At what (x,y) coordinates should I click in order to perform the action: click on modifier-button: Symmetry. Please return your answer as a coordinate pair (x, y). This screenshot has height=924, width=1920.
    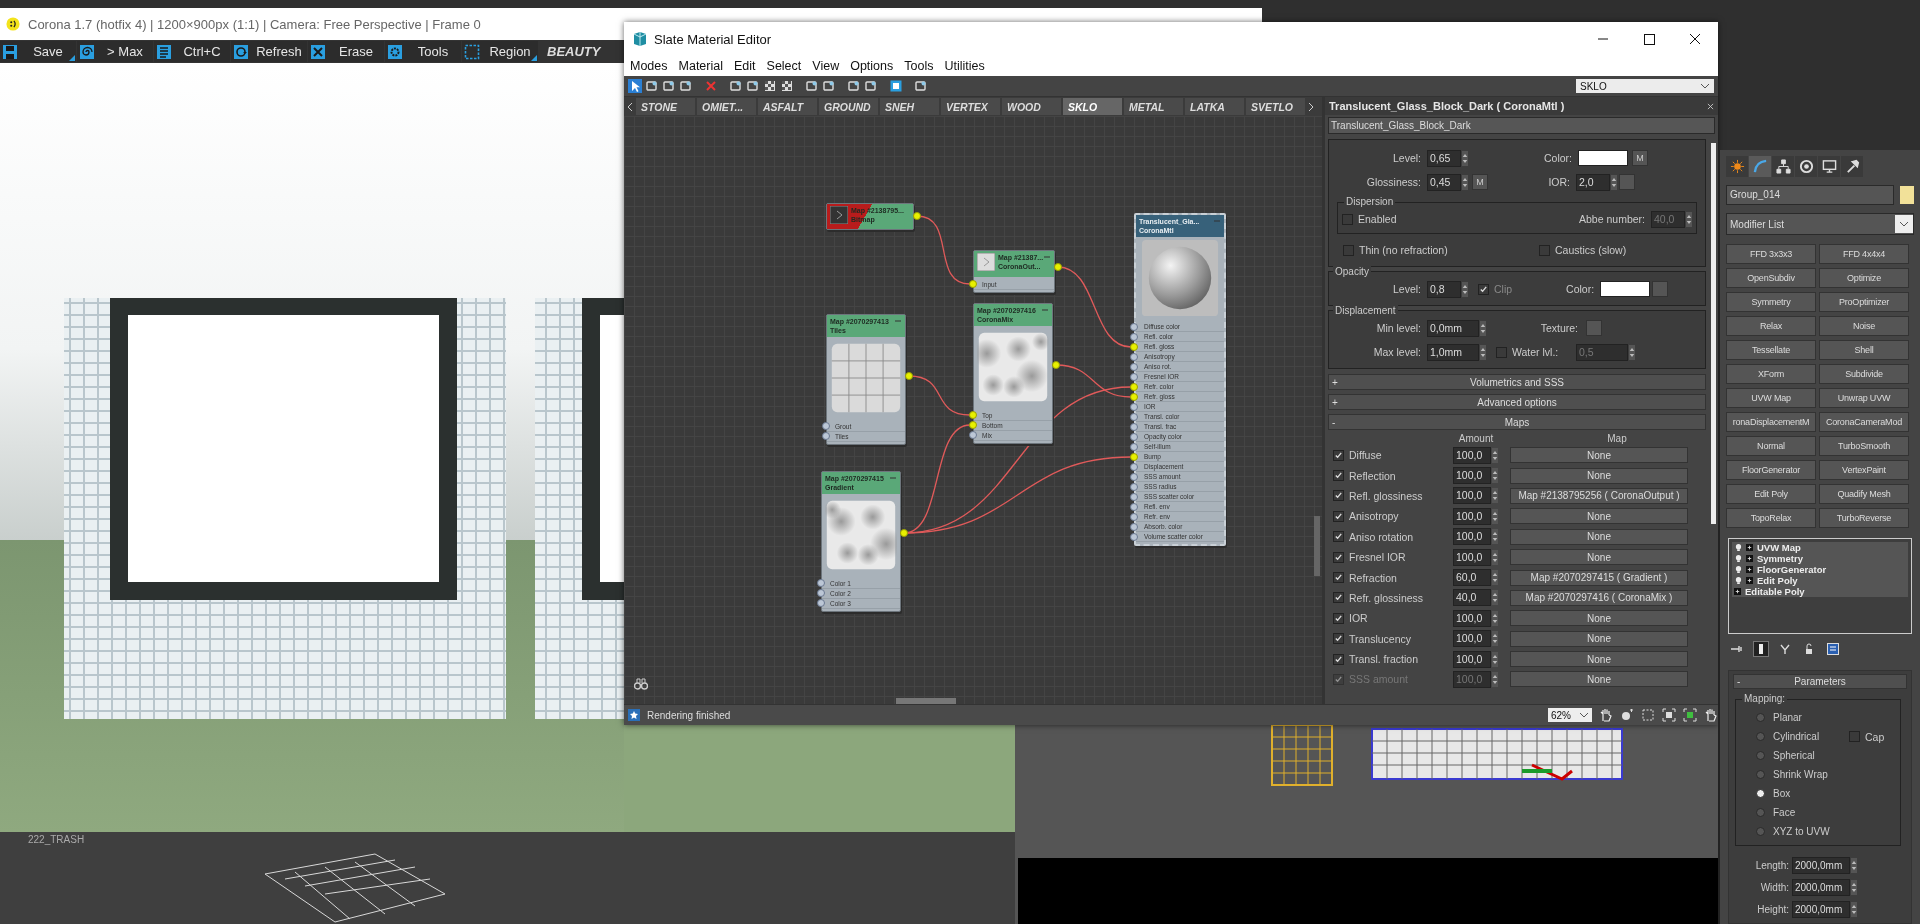
    Looking at the image, I should click on (1771, 302).